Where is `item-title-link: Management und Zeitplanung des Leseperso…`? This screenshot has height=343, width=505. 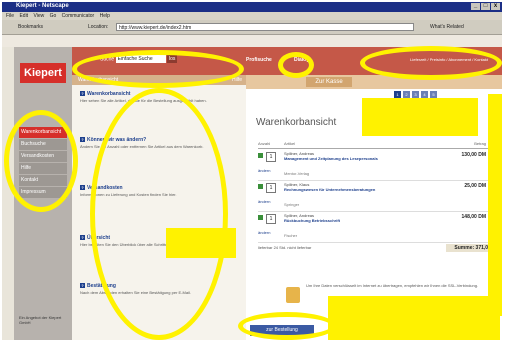 item-title-link: Management und Zeitplanung des Leseperso… is located at coordinates (344, 158).